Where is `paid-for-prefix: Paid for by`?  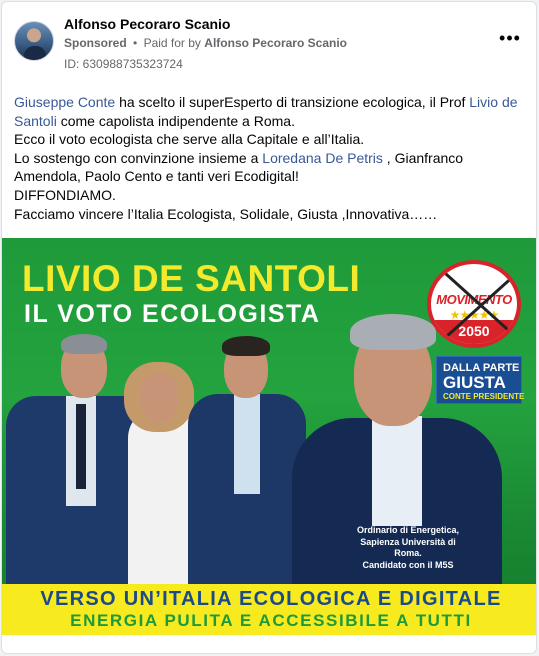
paid-for-prefix: Paid for by is located at coordinates (172, 43).